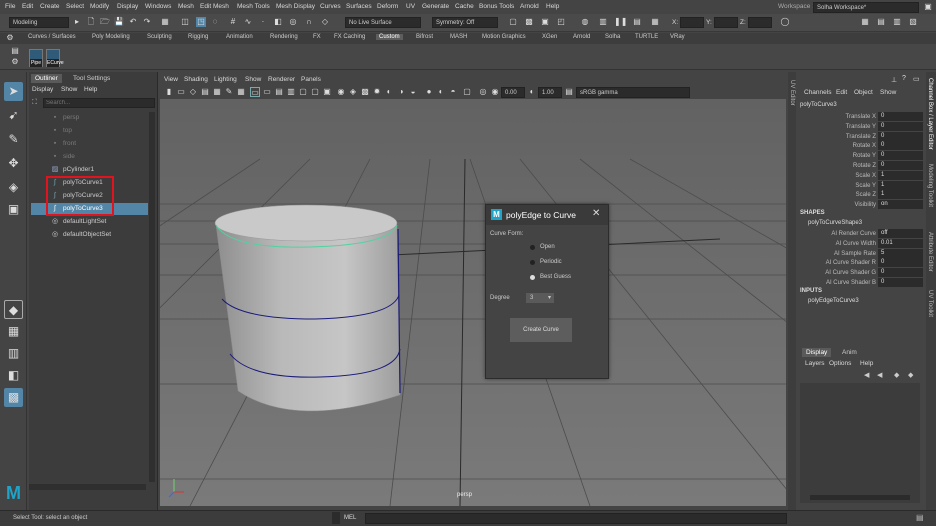  What do you see at coordinates (13, 209) in the screenshot?
I see `scale-tool-icon: ▣` at bounding box center [13, 209].